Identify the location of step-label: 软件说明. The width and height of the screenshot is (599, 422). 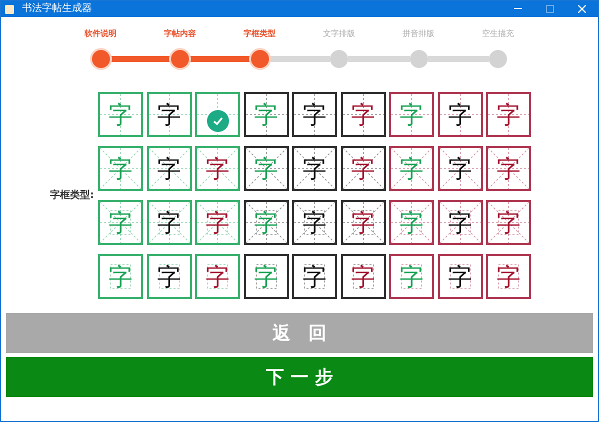
(100, 34).